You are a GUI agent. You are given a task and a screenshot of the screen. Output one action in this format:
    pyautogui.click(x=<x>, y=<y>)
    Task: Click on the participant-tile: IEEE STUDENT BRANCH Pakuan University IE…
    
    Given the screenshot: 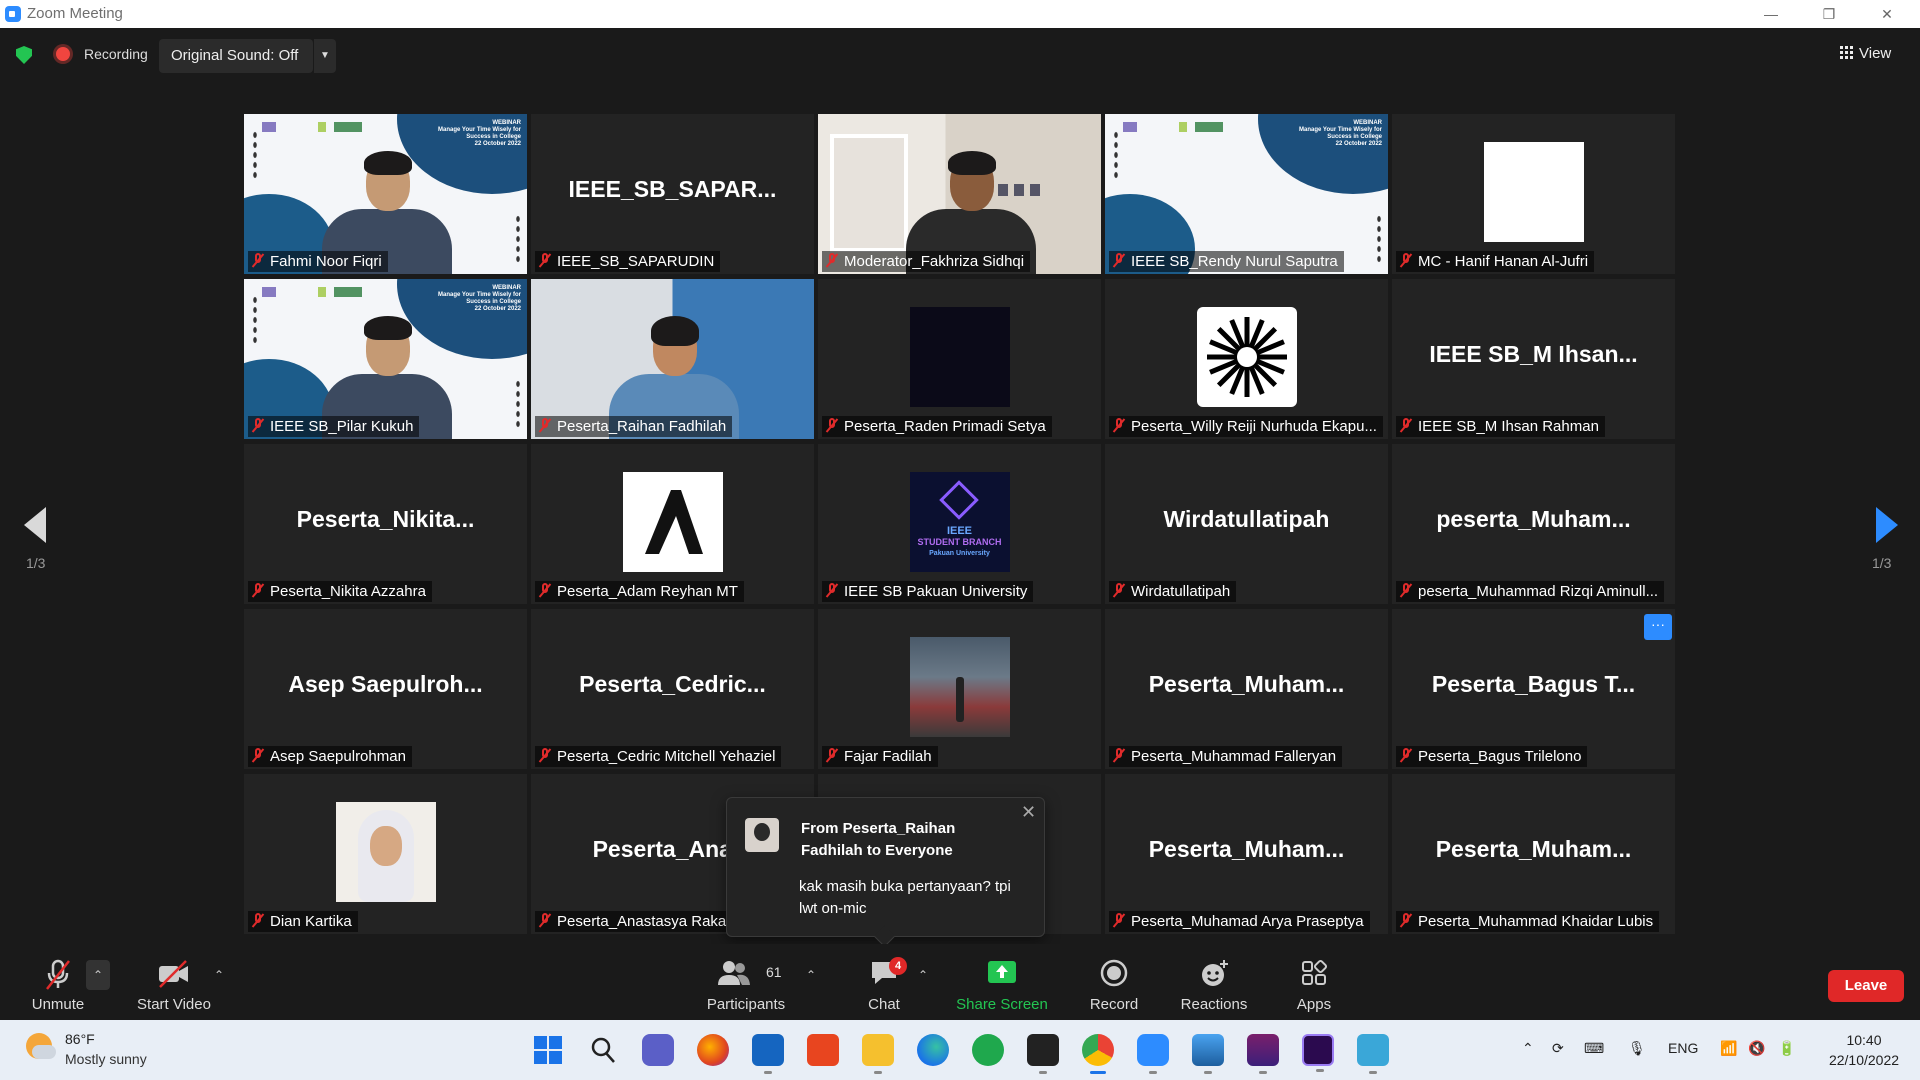 What is the action you would take?
    pyautogui.click(x=959, y=524)
    